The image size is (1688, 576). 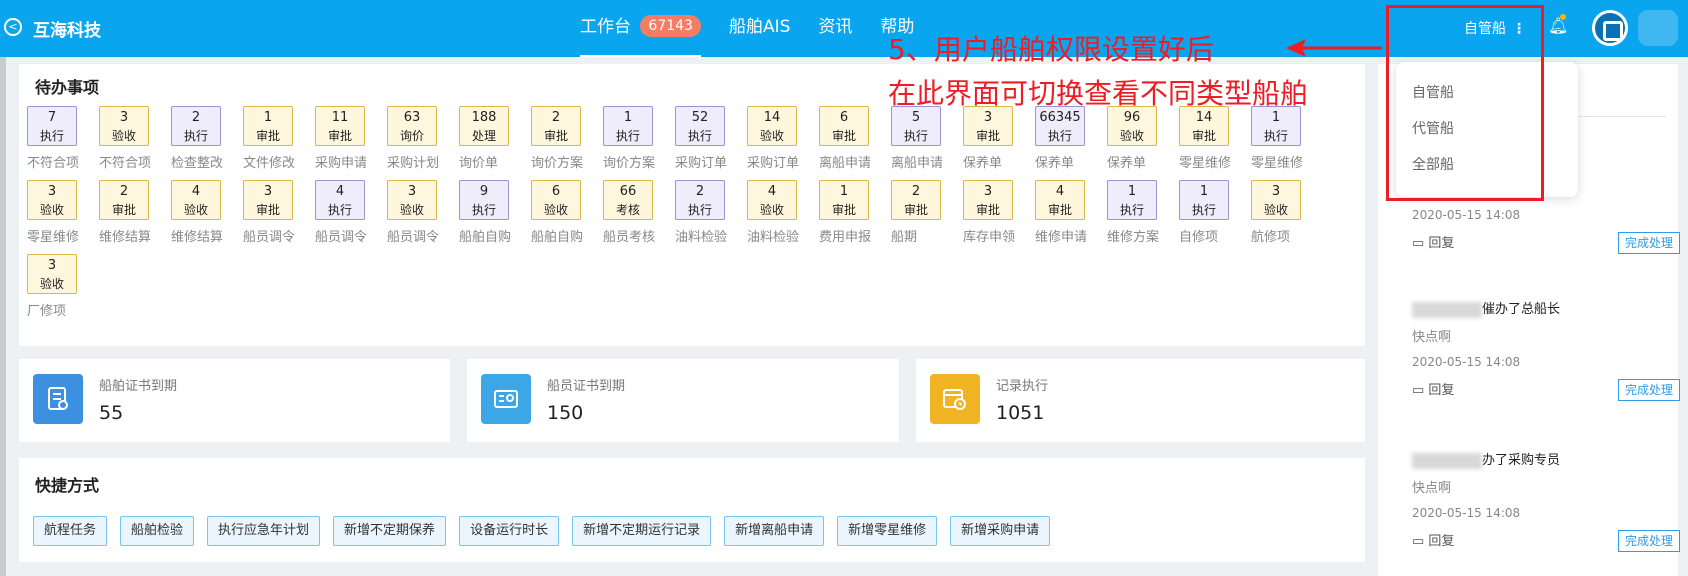 What do you see at coordinates (52, 126) in the screenshot?
I see `todo-count-box: 7 执行` at bounding box center [52, 126].